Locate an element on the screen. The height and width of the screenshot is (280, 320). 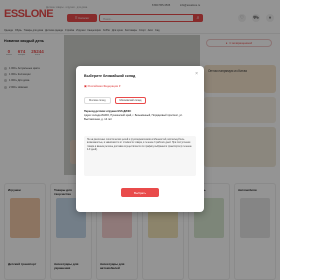
chevron-down-icon: ▾ is located at coordinates (120, 86).